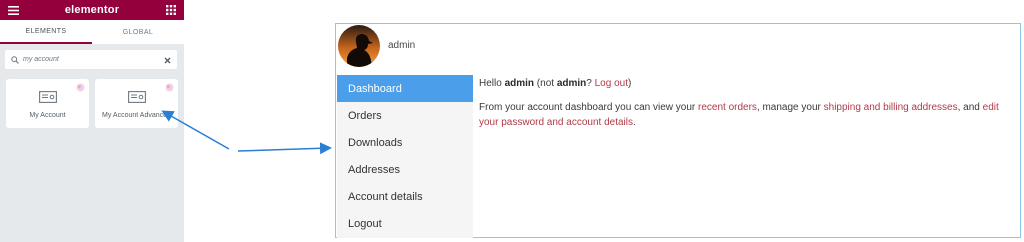  I want to click on nav-item-orders: Orders, so click(405, 115).